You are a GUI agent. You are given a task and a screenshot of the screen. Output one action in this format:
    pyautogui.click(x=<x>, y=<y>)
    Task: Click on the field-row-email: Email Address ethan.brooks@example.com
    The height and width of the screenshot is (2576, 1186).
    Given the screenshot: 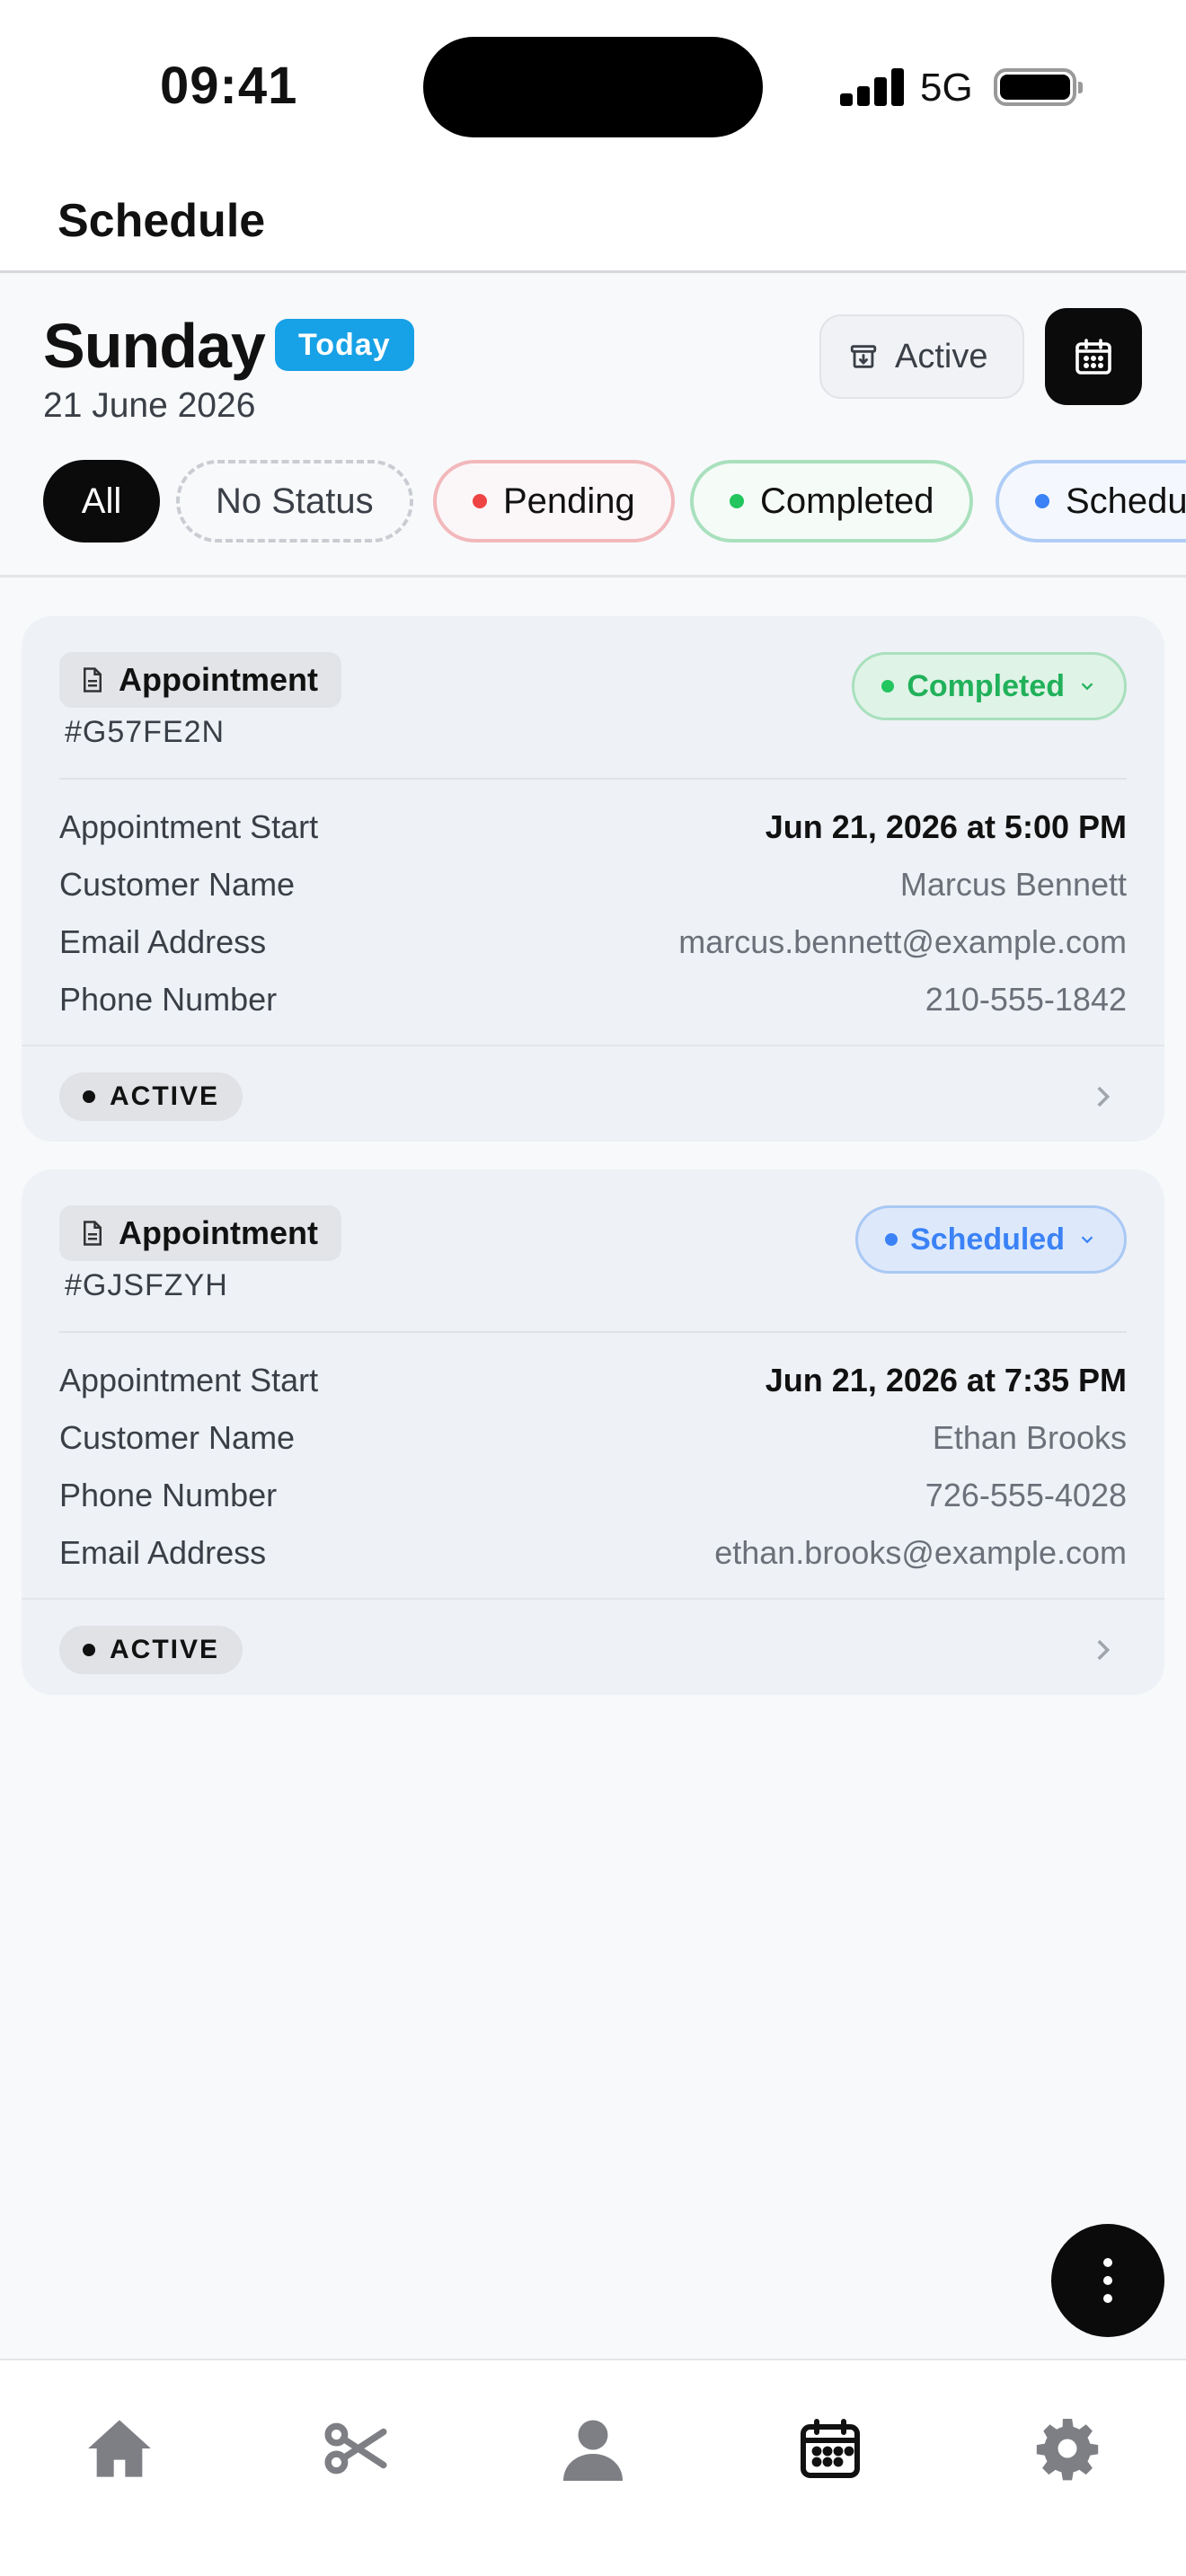 What is the action you would take?
    pyautogui.click(x=593, y=1553)
    